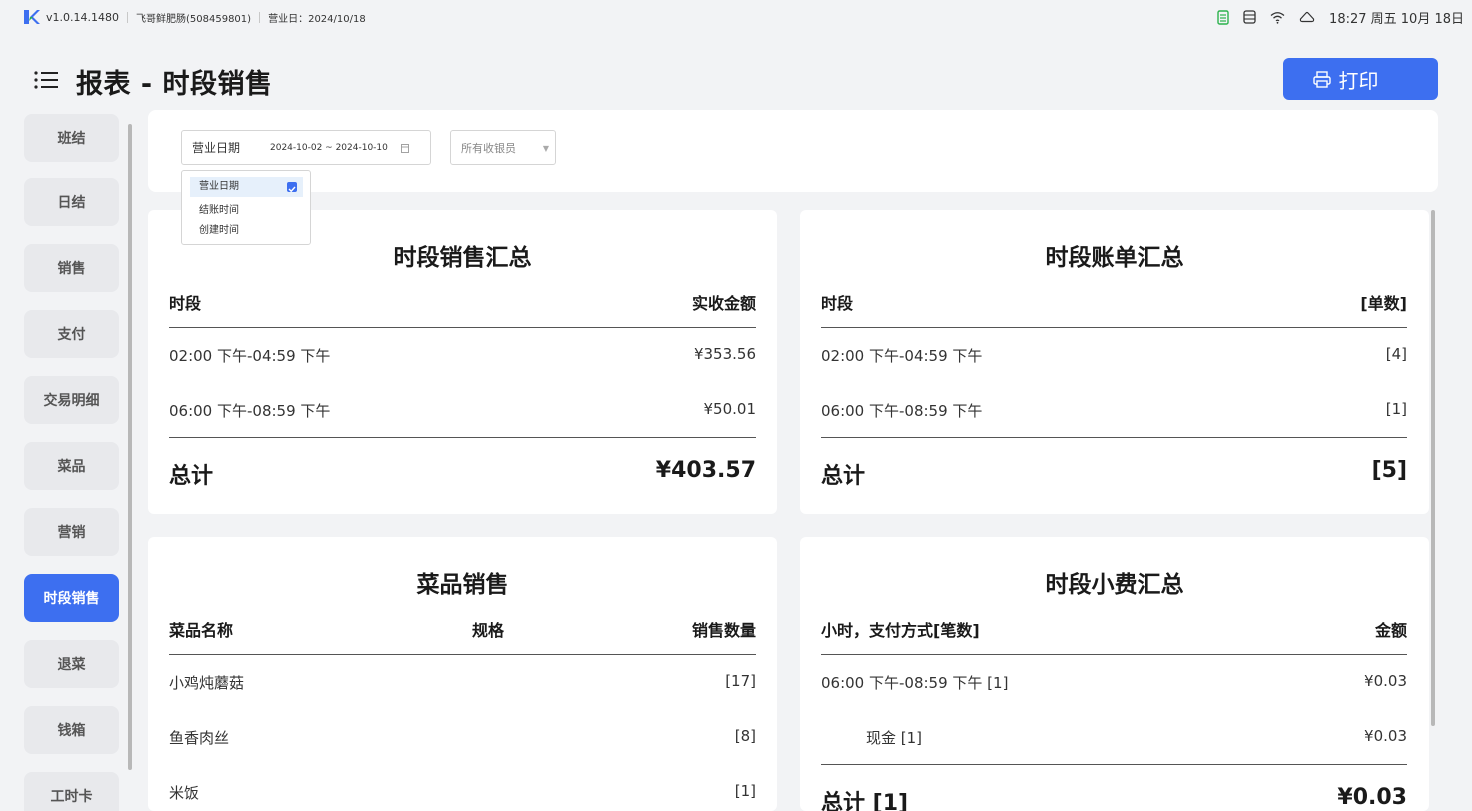  What do you see at coordinates (71, 664) in the screenshot?
I see `sidebar-item-returns: 退菜` at bounding box center [71, 664].